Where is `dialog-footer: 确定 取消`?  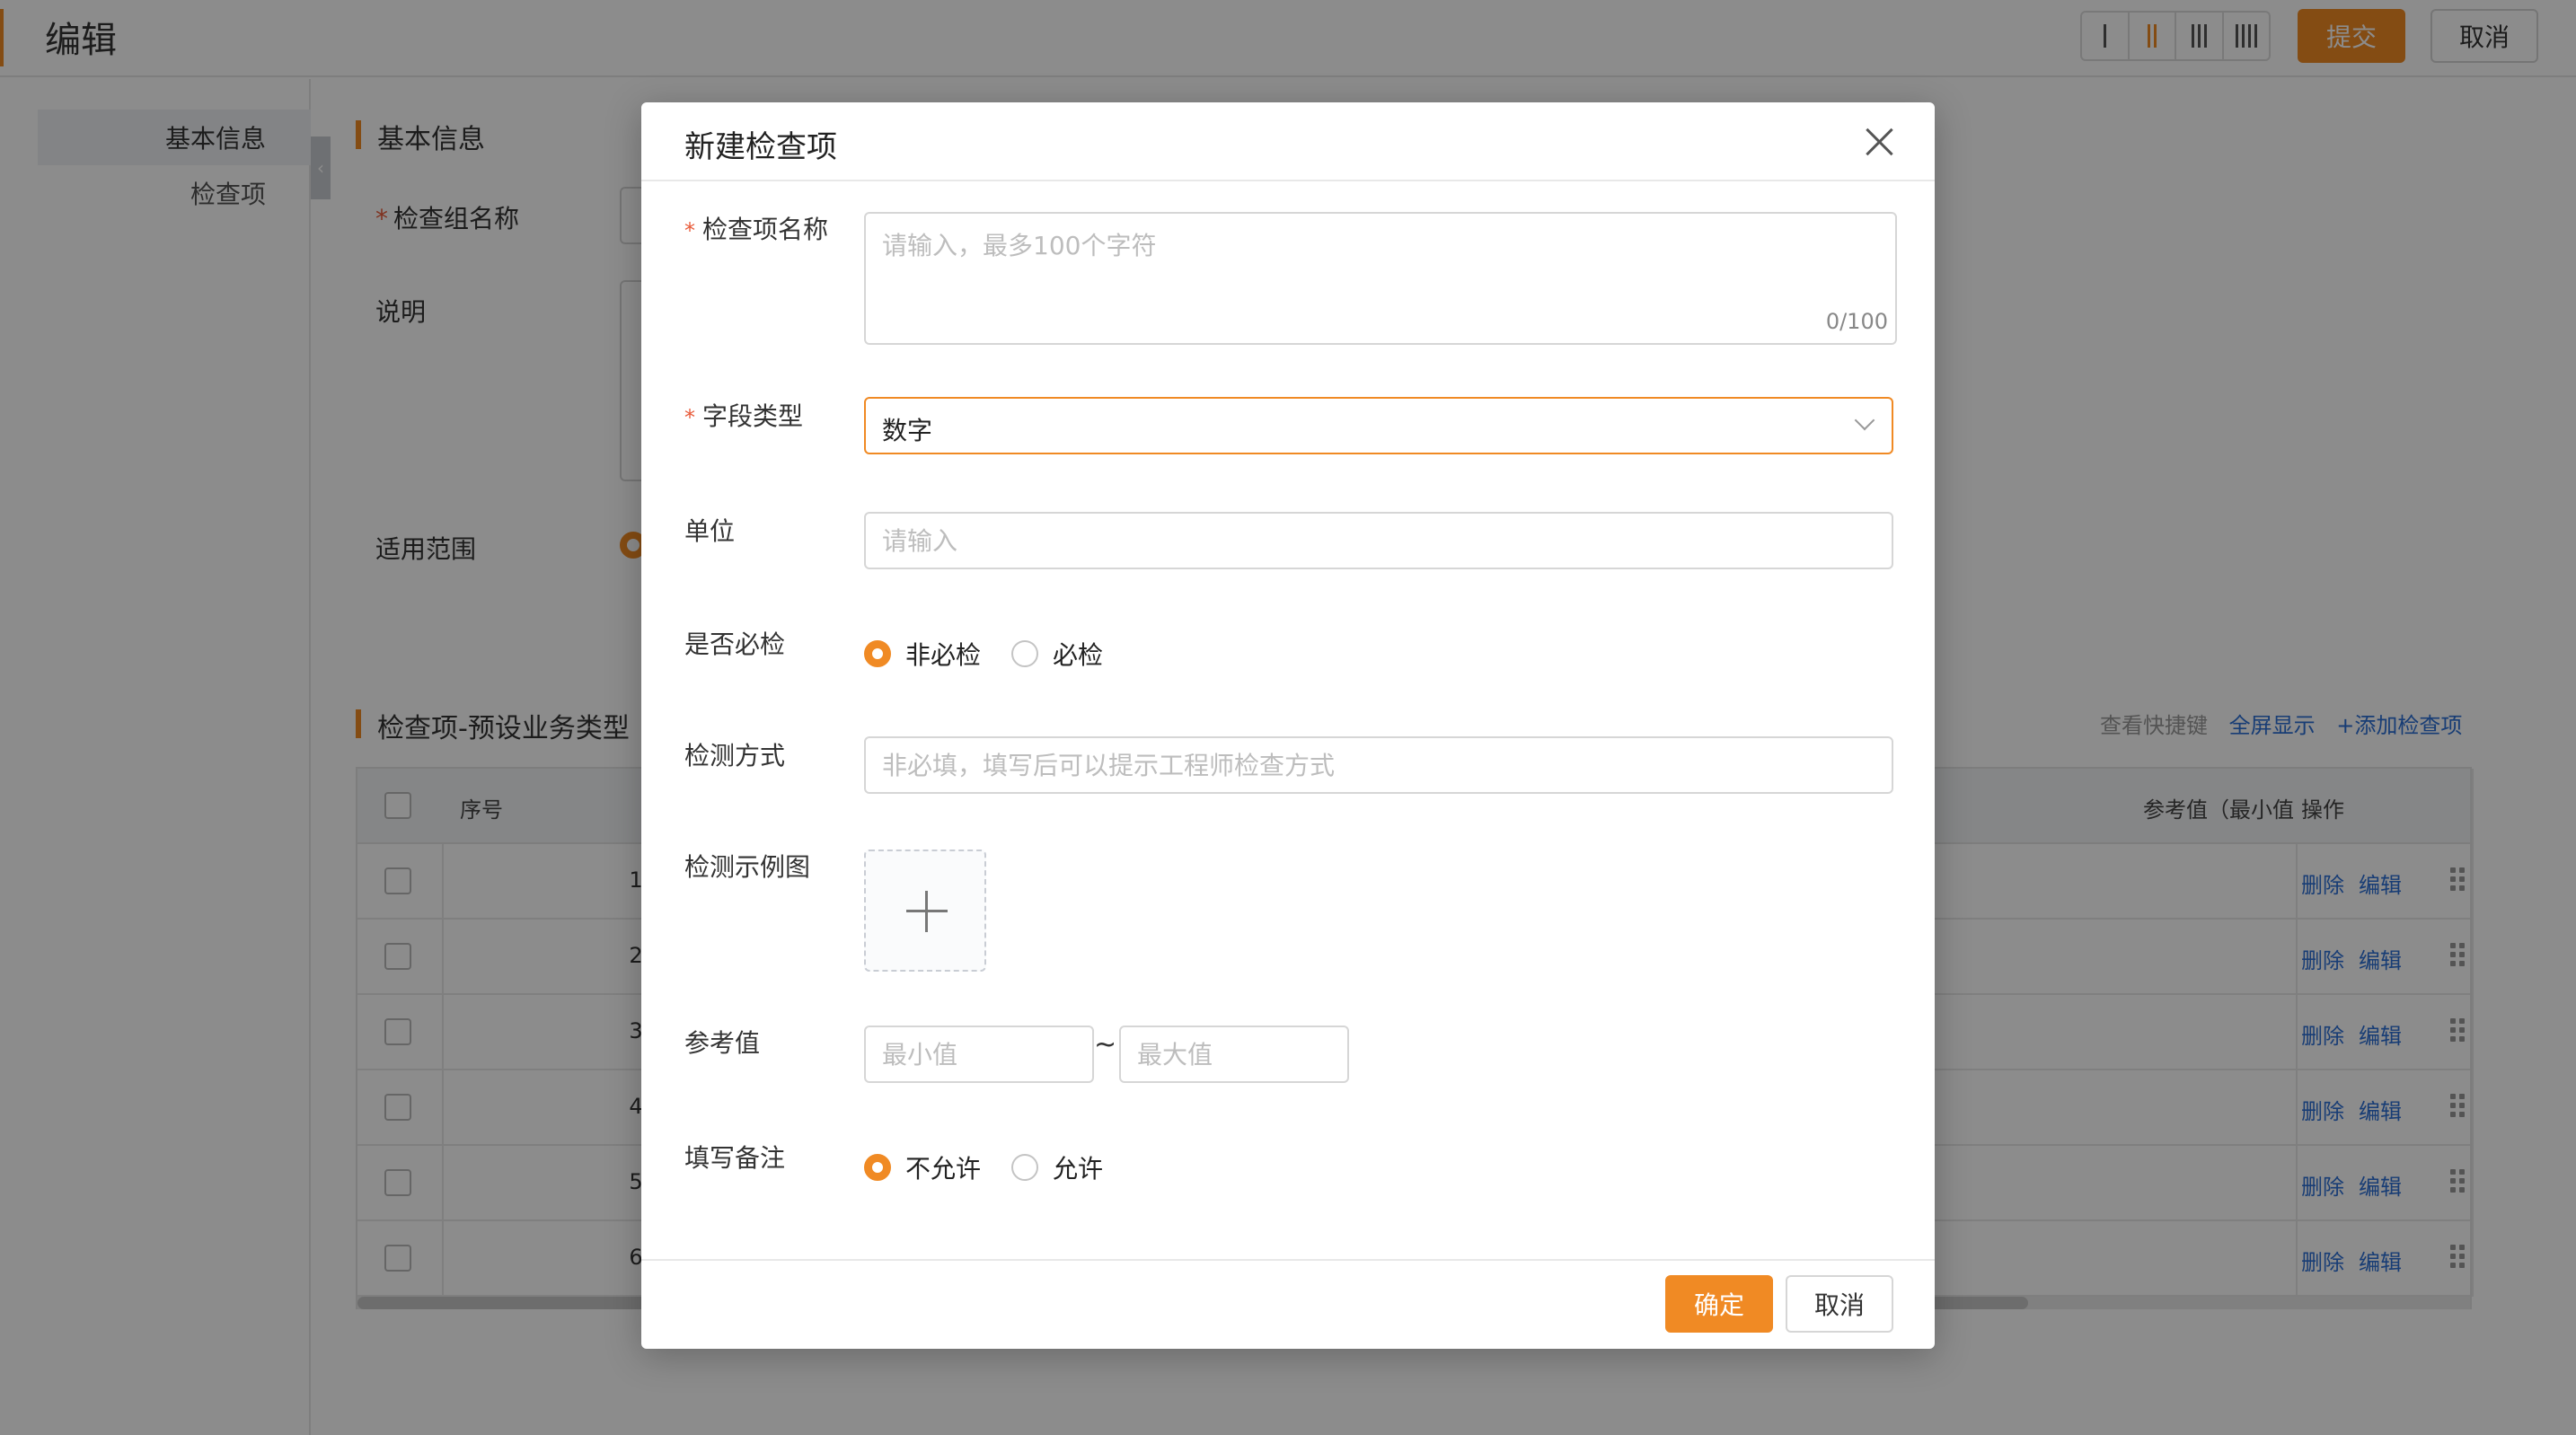 dialog-footer: 确定 取消 is located at coordinates (1288, 1304).